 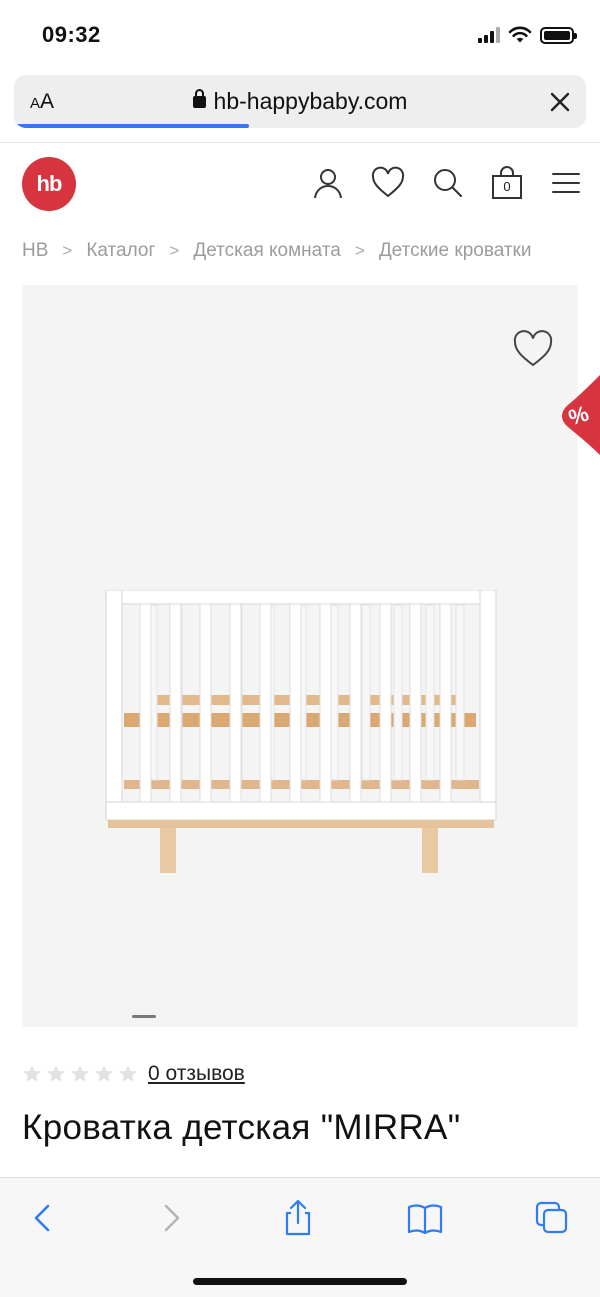 What do you see at coordinates (131, 126) in the screenshot?
I see `page-load-progress` at bounding box center [131, 126].